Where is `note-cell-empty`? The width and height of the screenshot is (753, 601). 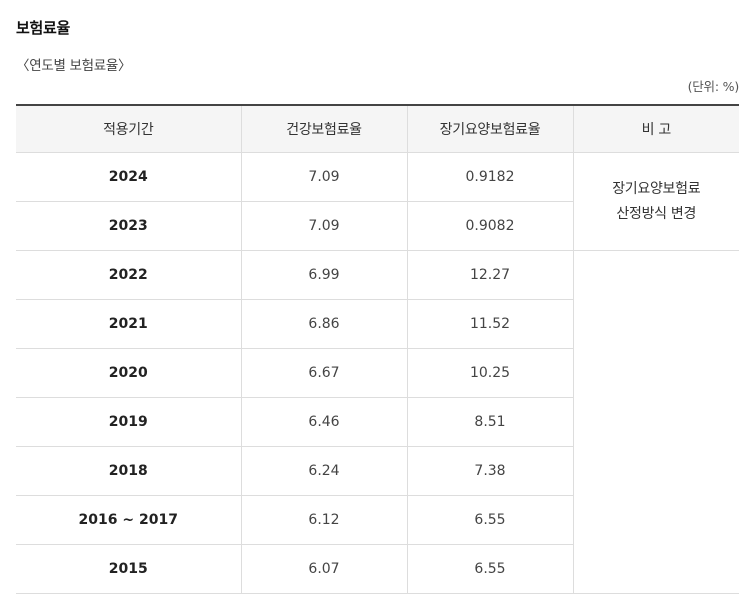 note-cell-empty is located at coordinates (655, 422).